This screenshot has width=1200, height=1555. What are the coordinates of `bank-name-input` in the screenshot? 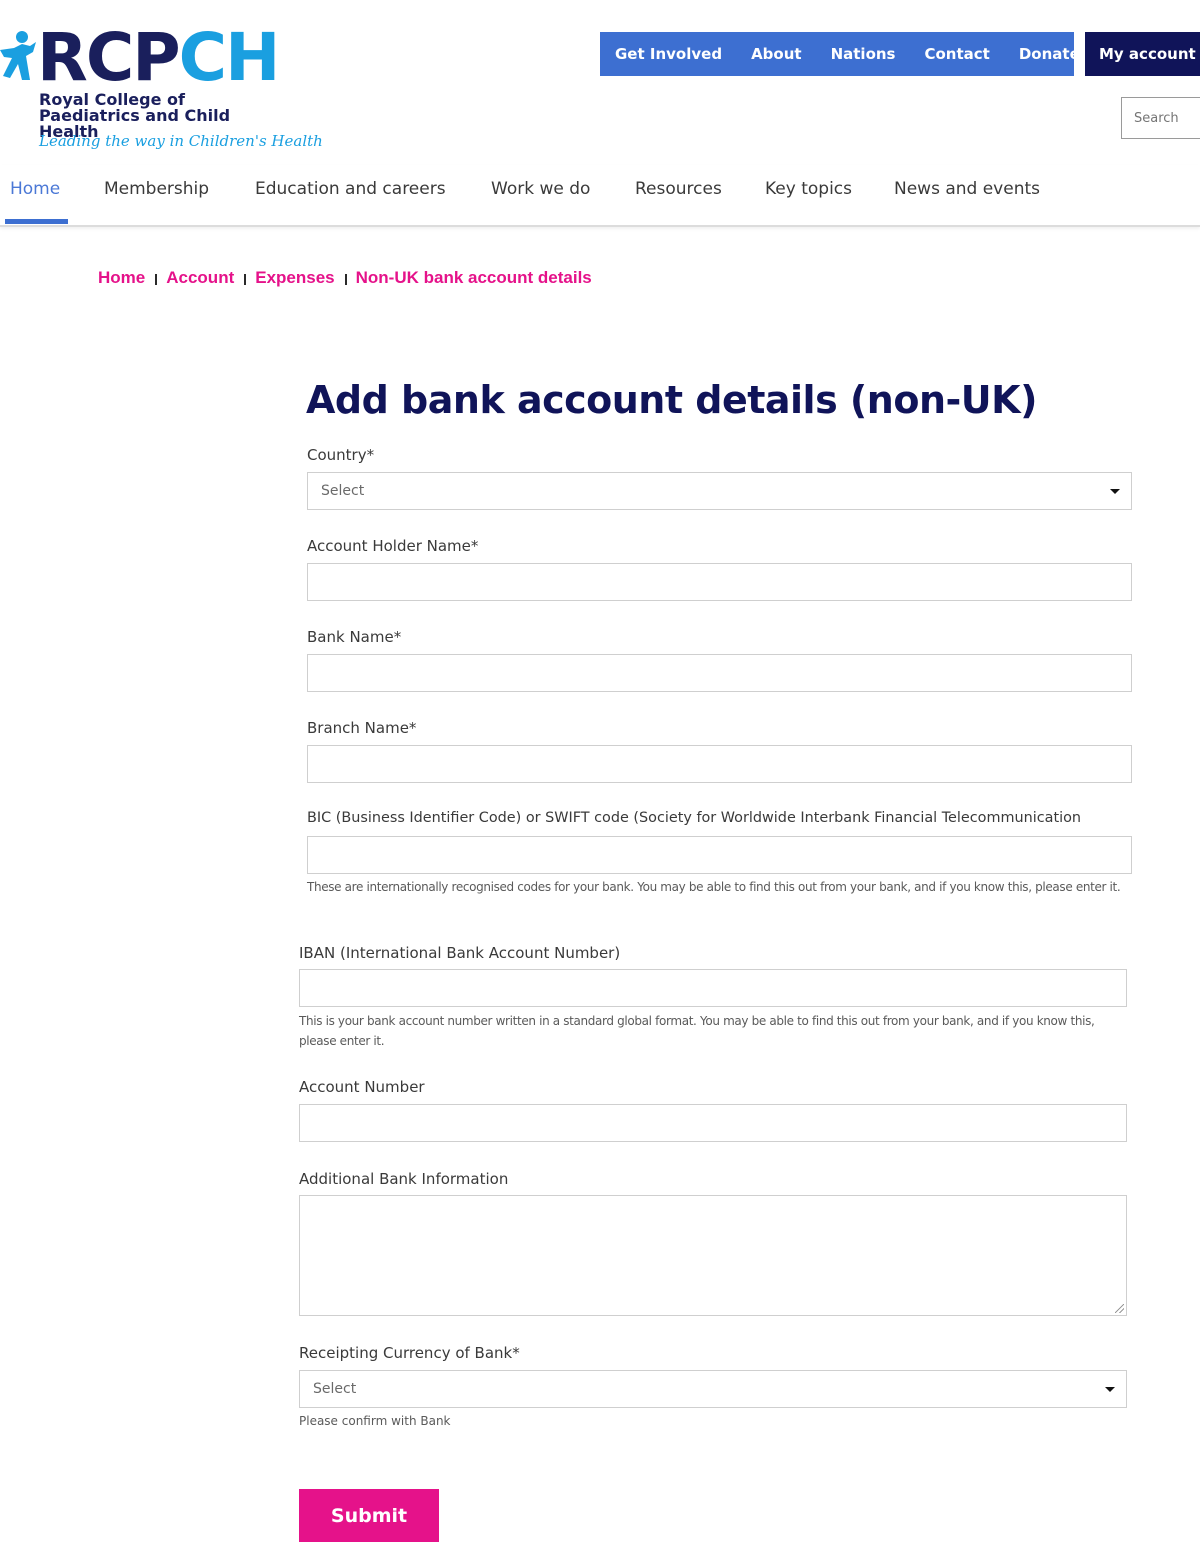 It's located at (719, 673).